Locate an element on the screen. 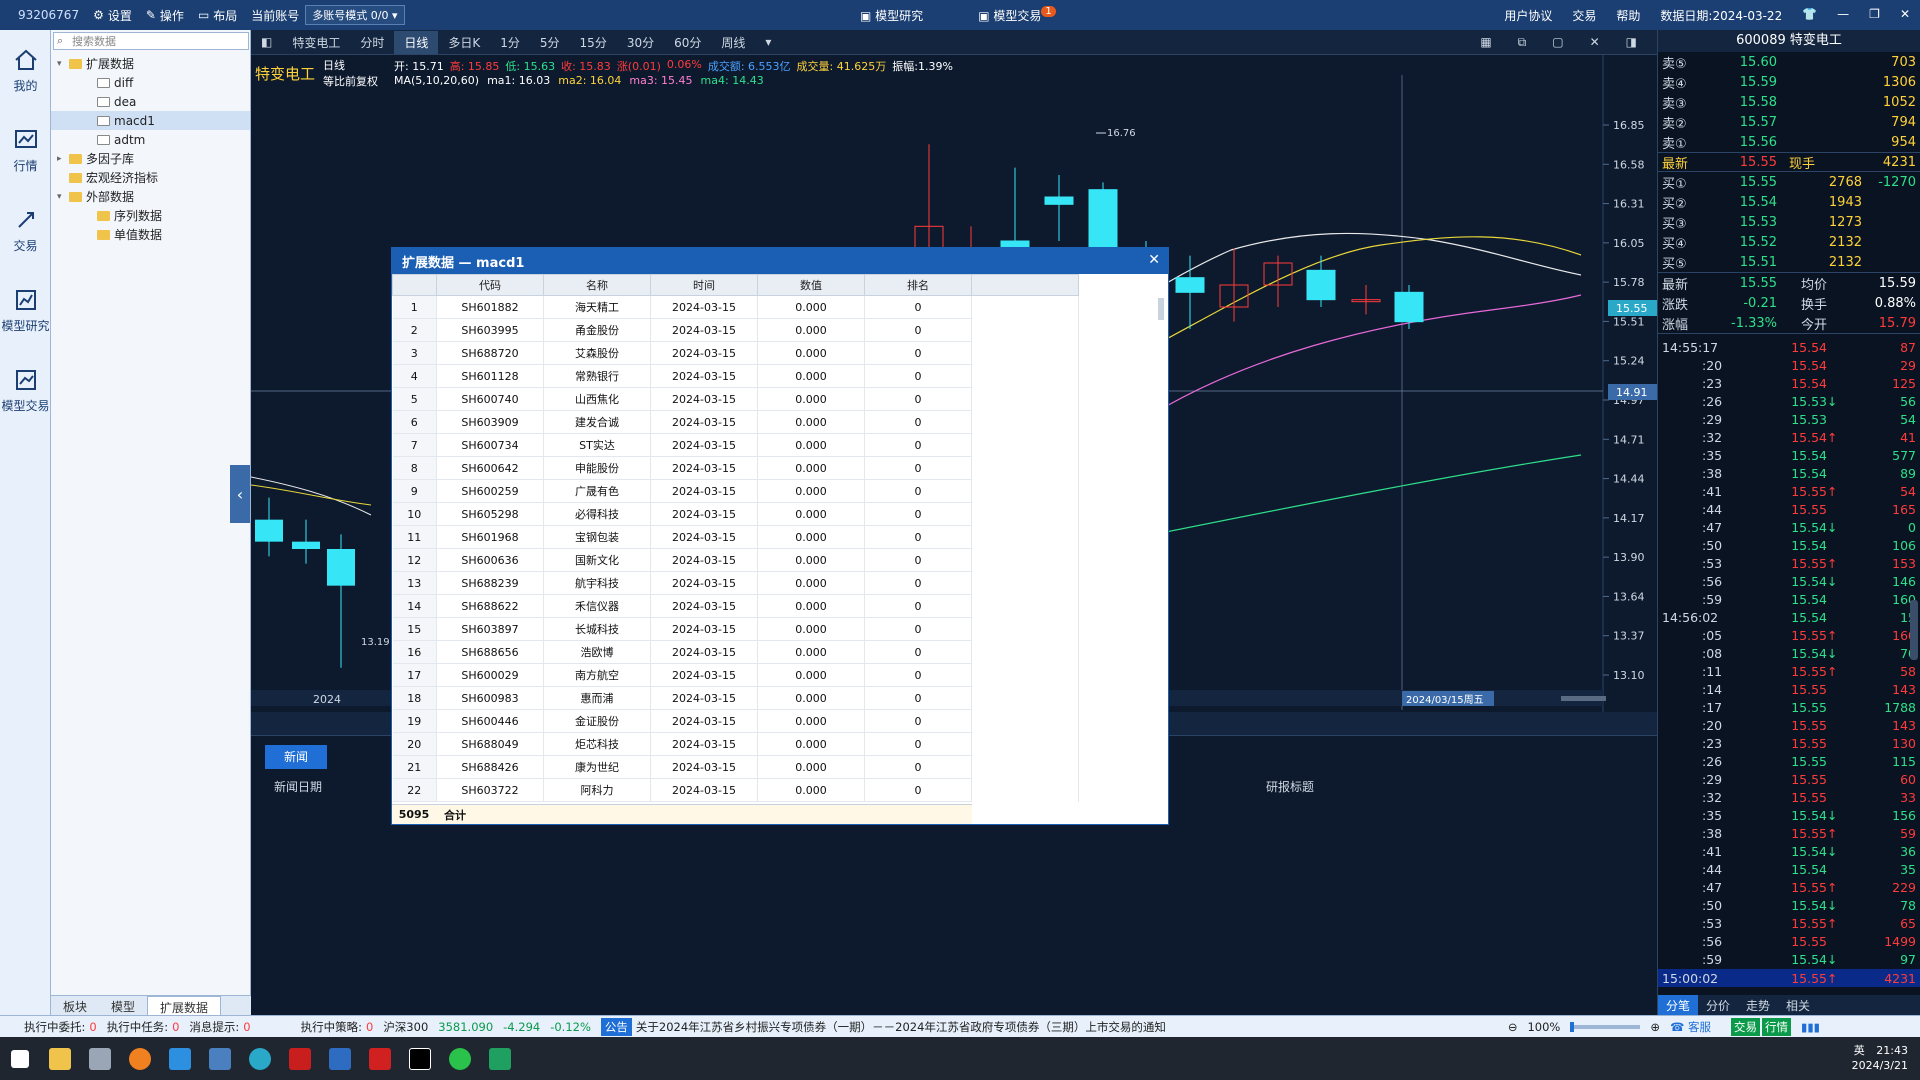 The width and height of the screenshot is (1920, 1080). file-explorer-icon is located at coordinates (60, 1058).